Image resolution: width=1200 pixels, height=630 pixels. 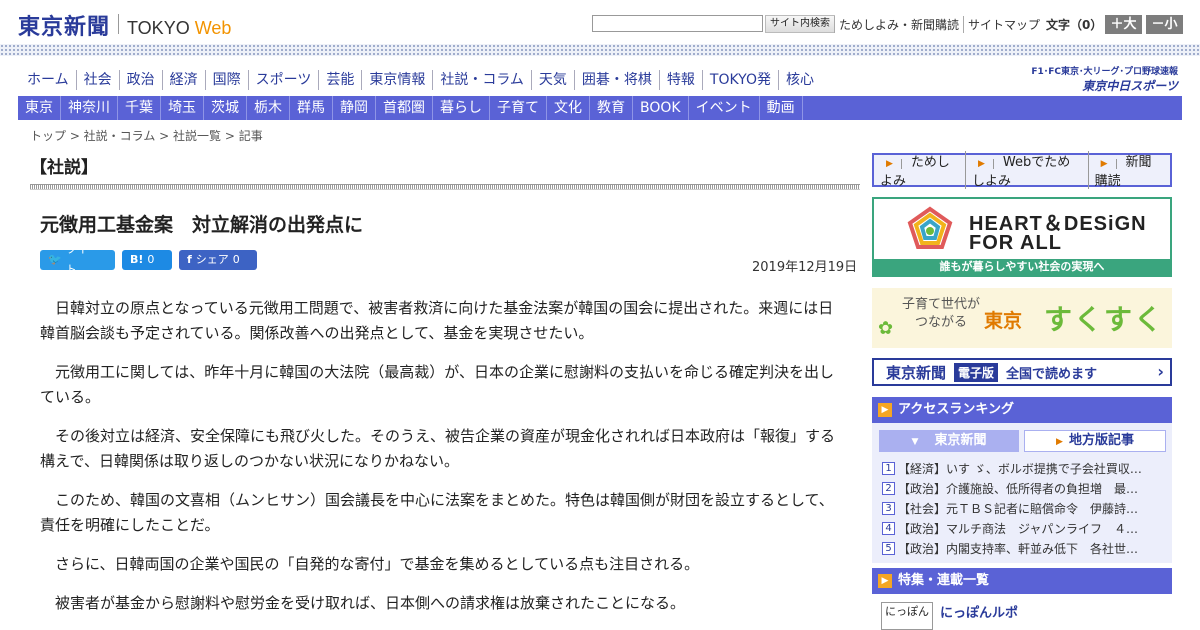 What do you see at coordinates (39, 108) in the screenshot?
I see `regional-nav-item: 東京` at bounding box center [39, 108].